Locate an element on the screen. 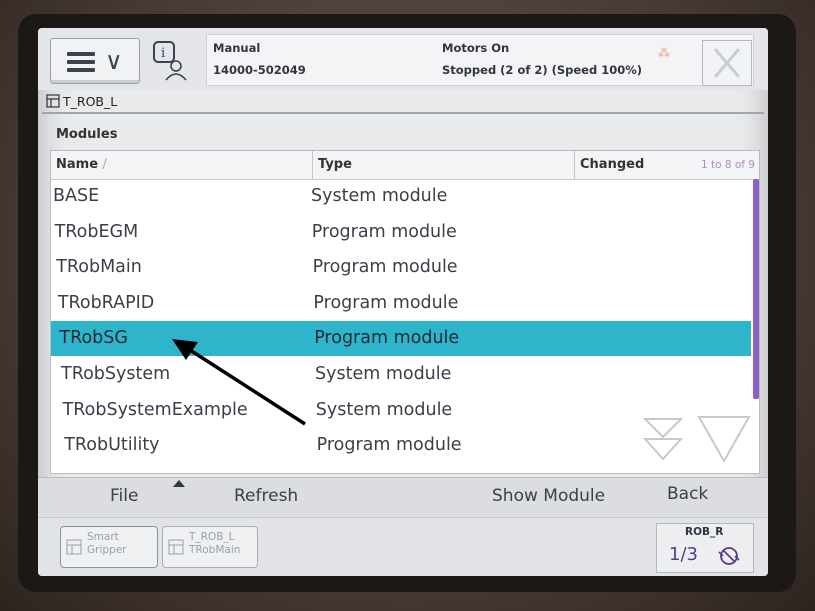 The width and height of the screenshot is (815, 611). table-row: TRobMain Program module is located at coordinates (401, 267).